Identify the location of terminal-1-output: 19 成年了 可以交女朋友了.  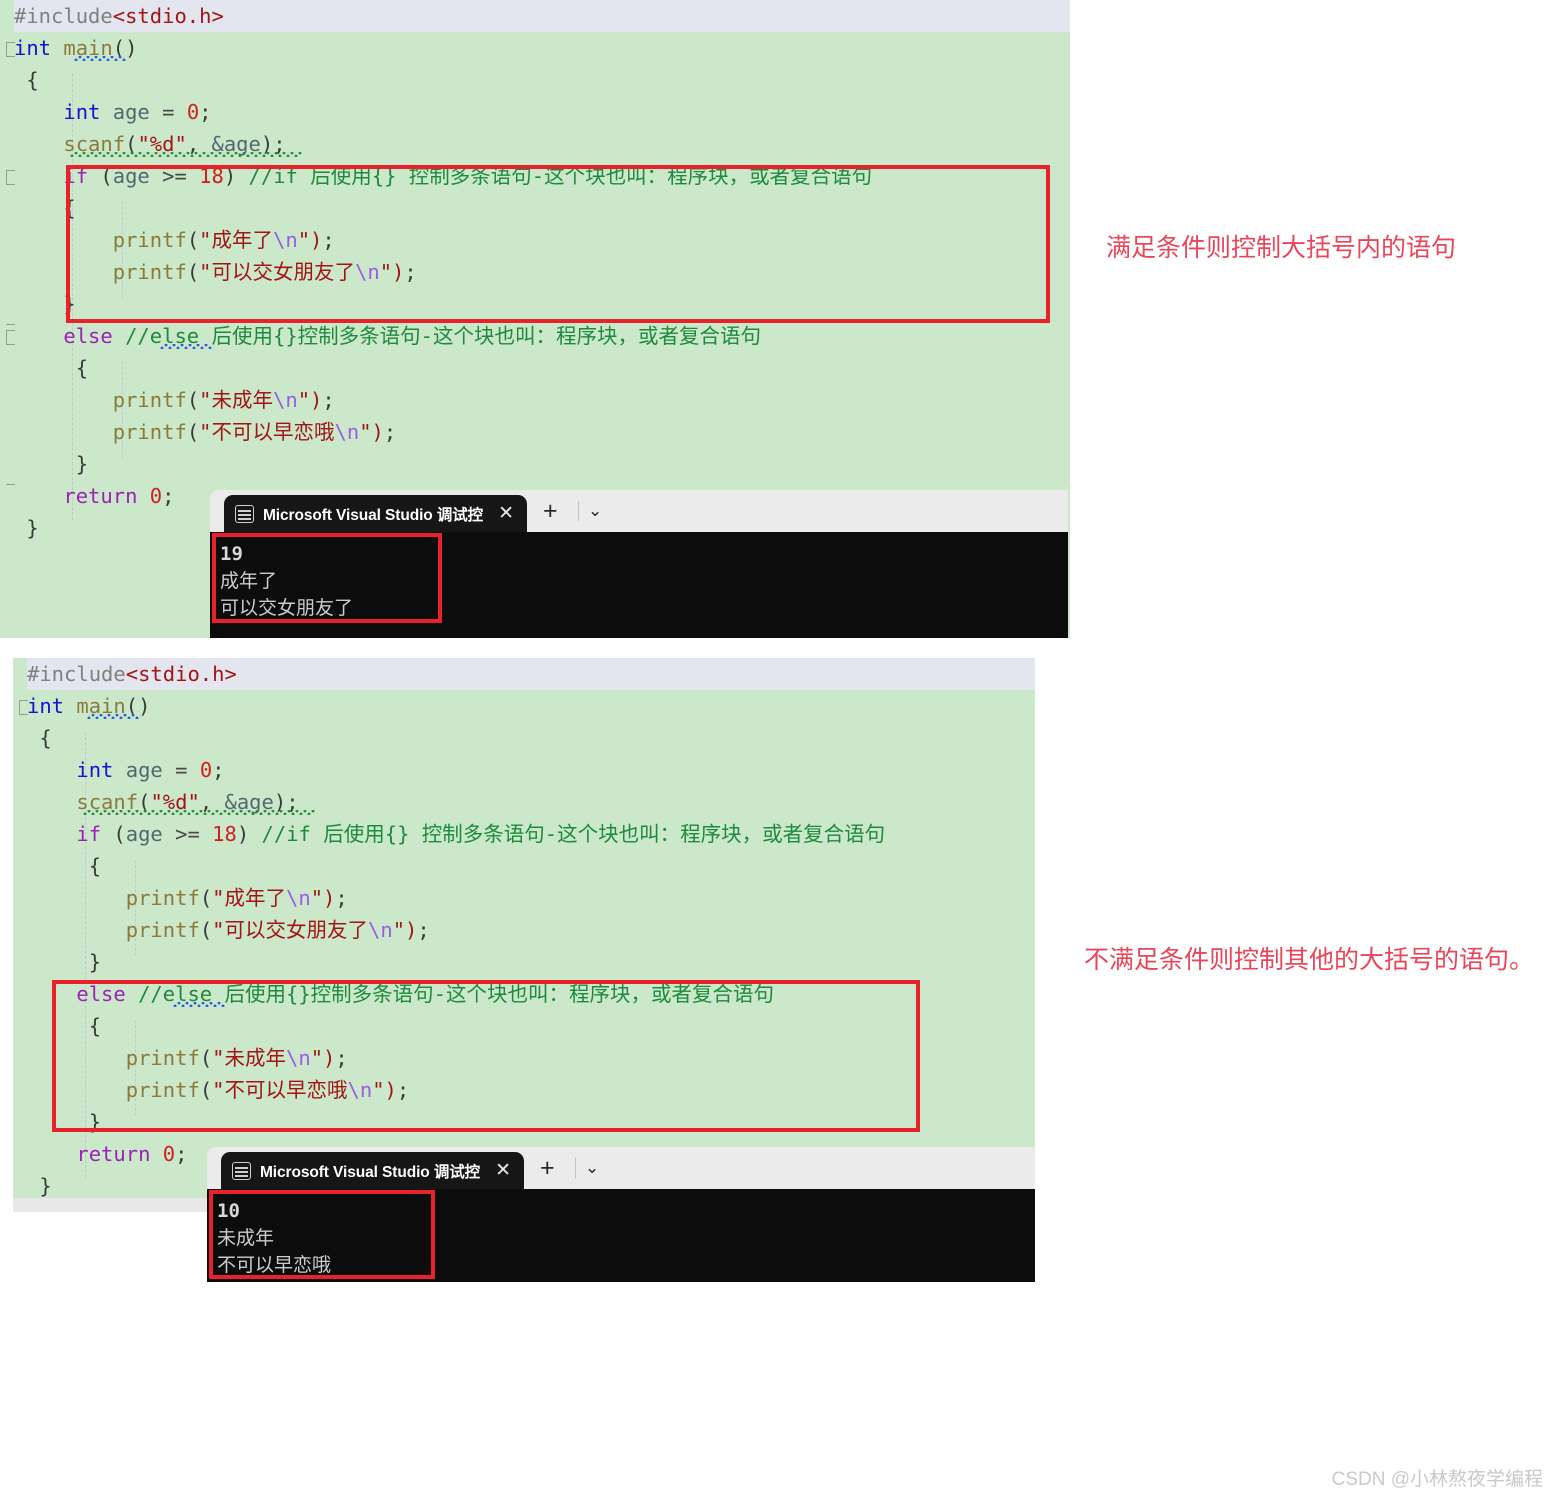
(639, 585).